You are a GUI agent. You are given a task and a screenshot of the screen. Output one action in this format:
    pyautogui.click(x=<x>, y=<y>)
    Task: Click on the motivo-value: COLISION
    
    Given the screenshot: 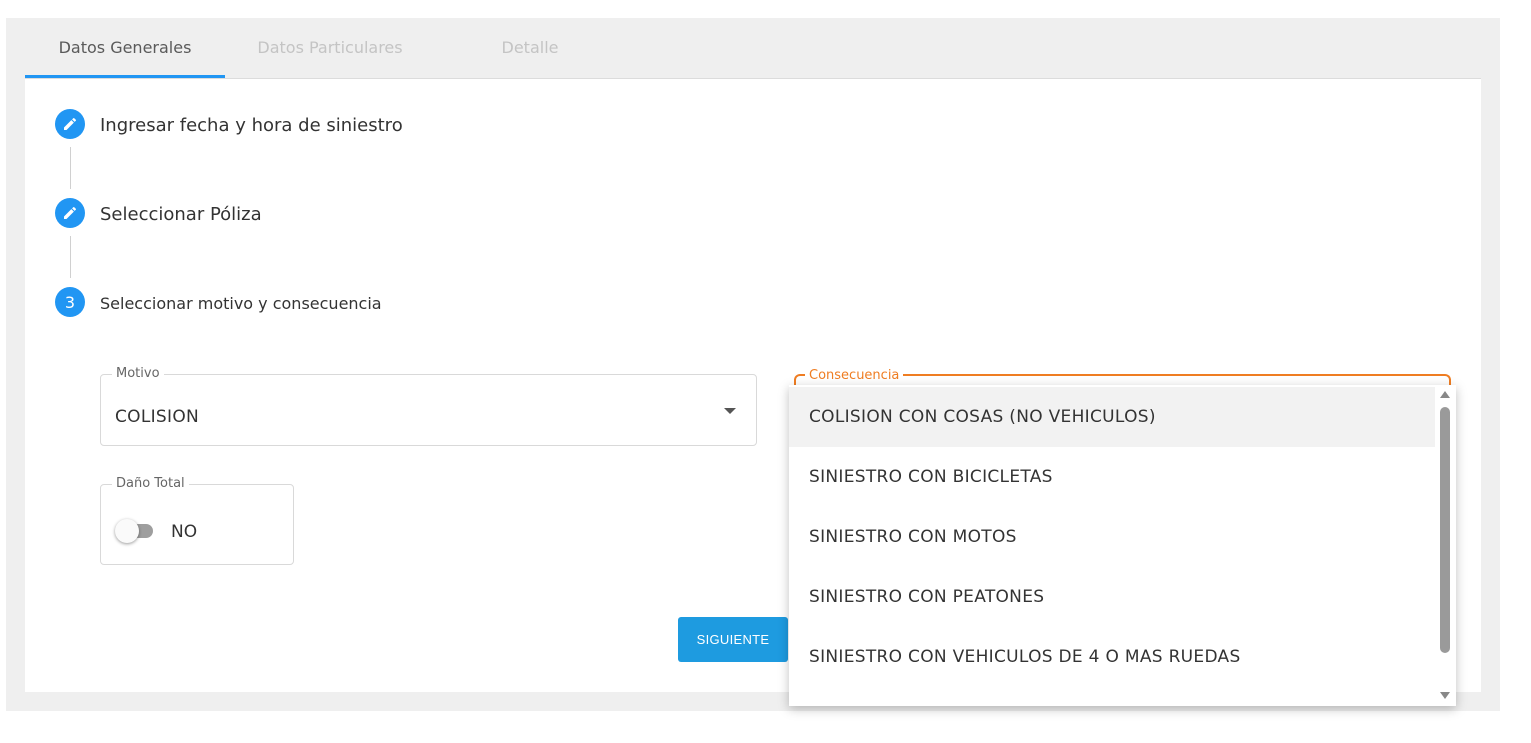 What is the action you would take?
    pyautogui.click(x=157, y=417)
    